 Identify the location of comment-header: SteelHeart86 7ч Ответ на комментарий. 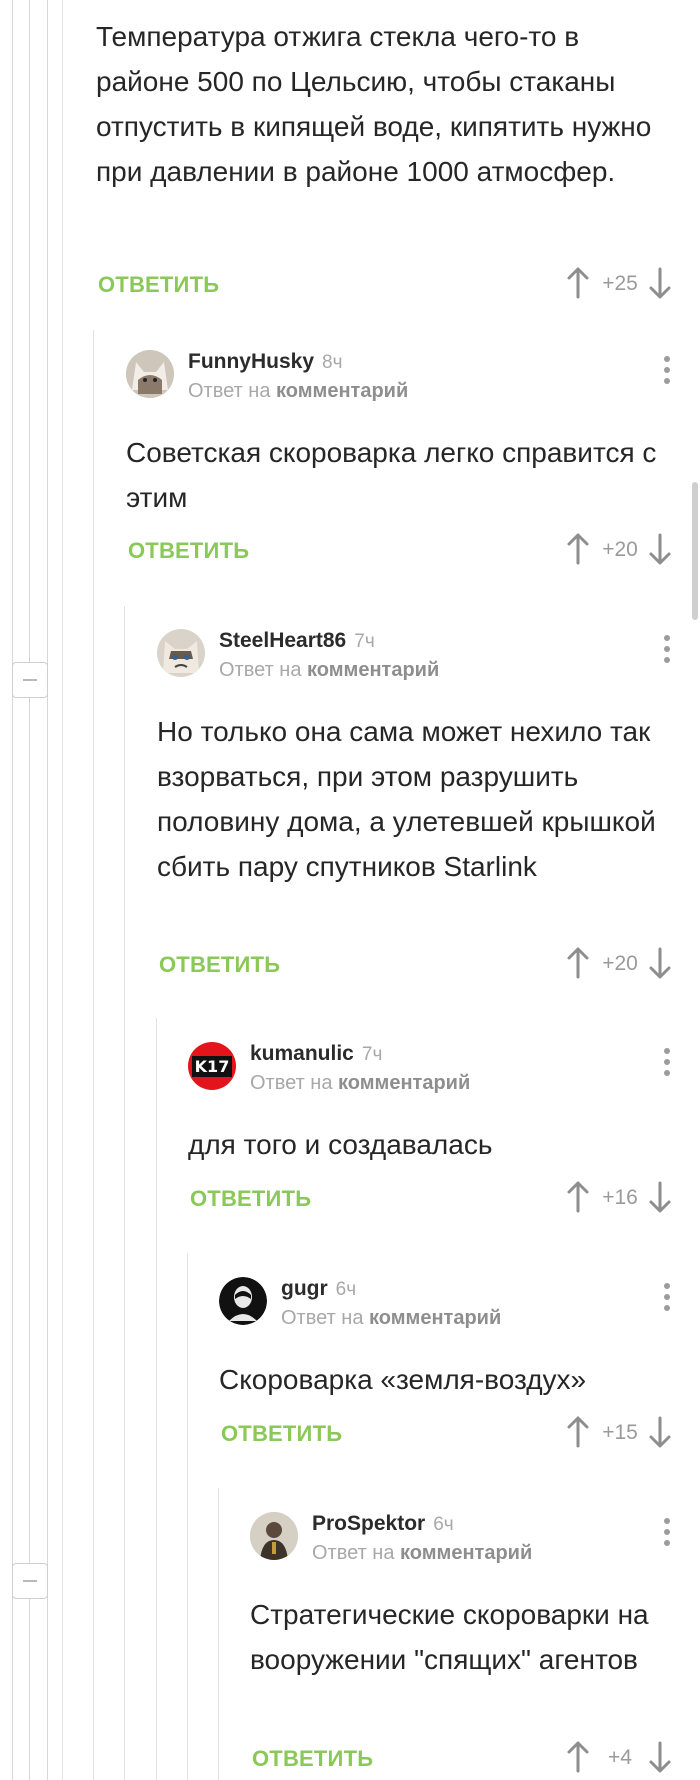
(428, 659).